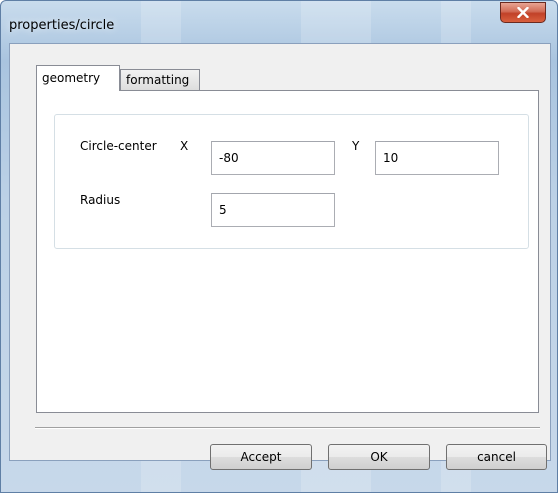  Describe the element at coordinates (437, 158) in the screenshot. I see `y-field` at that location.